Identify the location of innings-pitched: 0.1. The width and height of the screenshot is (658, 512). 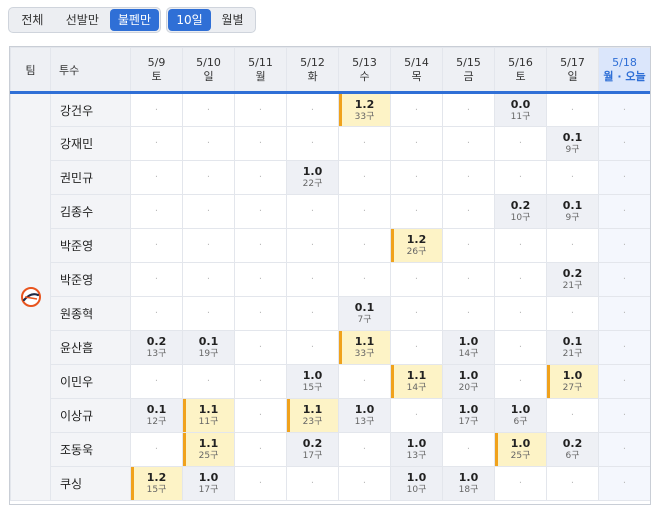
(208, 341).